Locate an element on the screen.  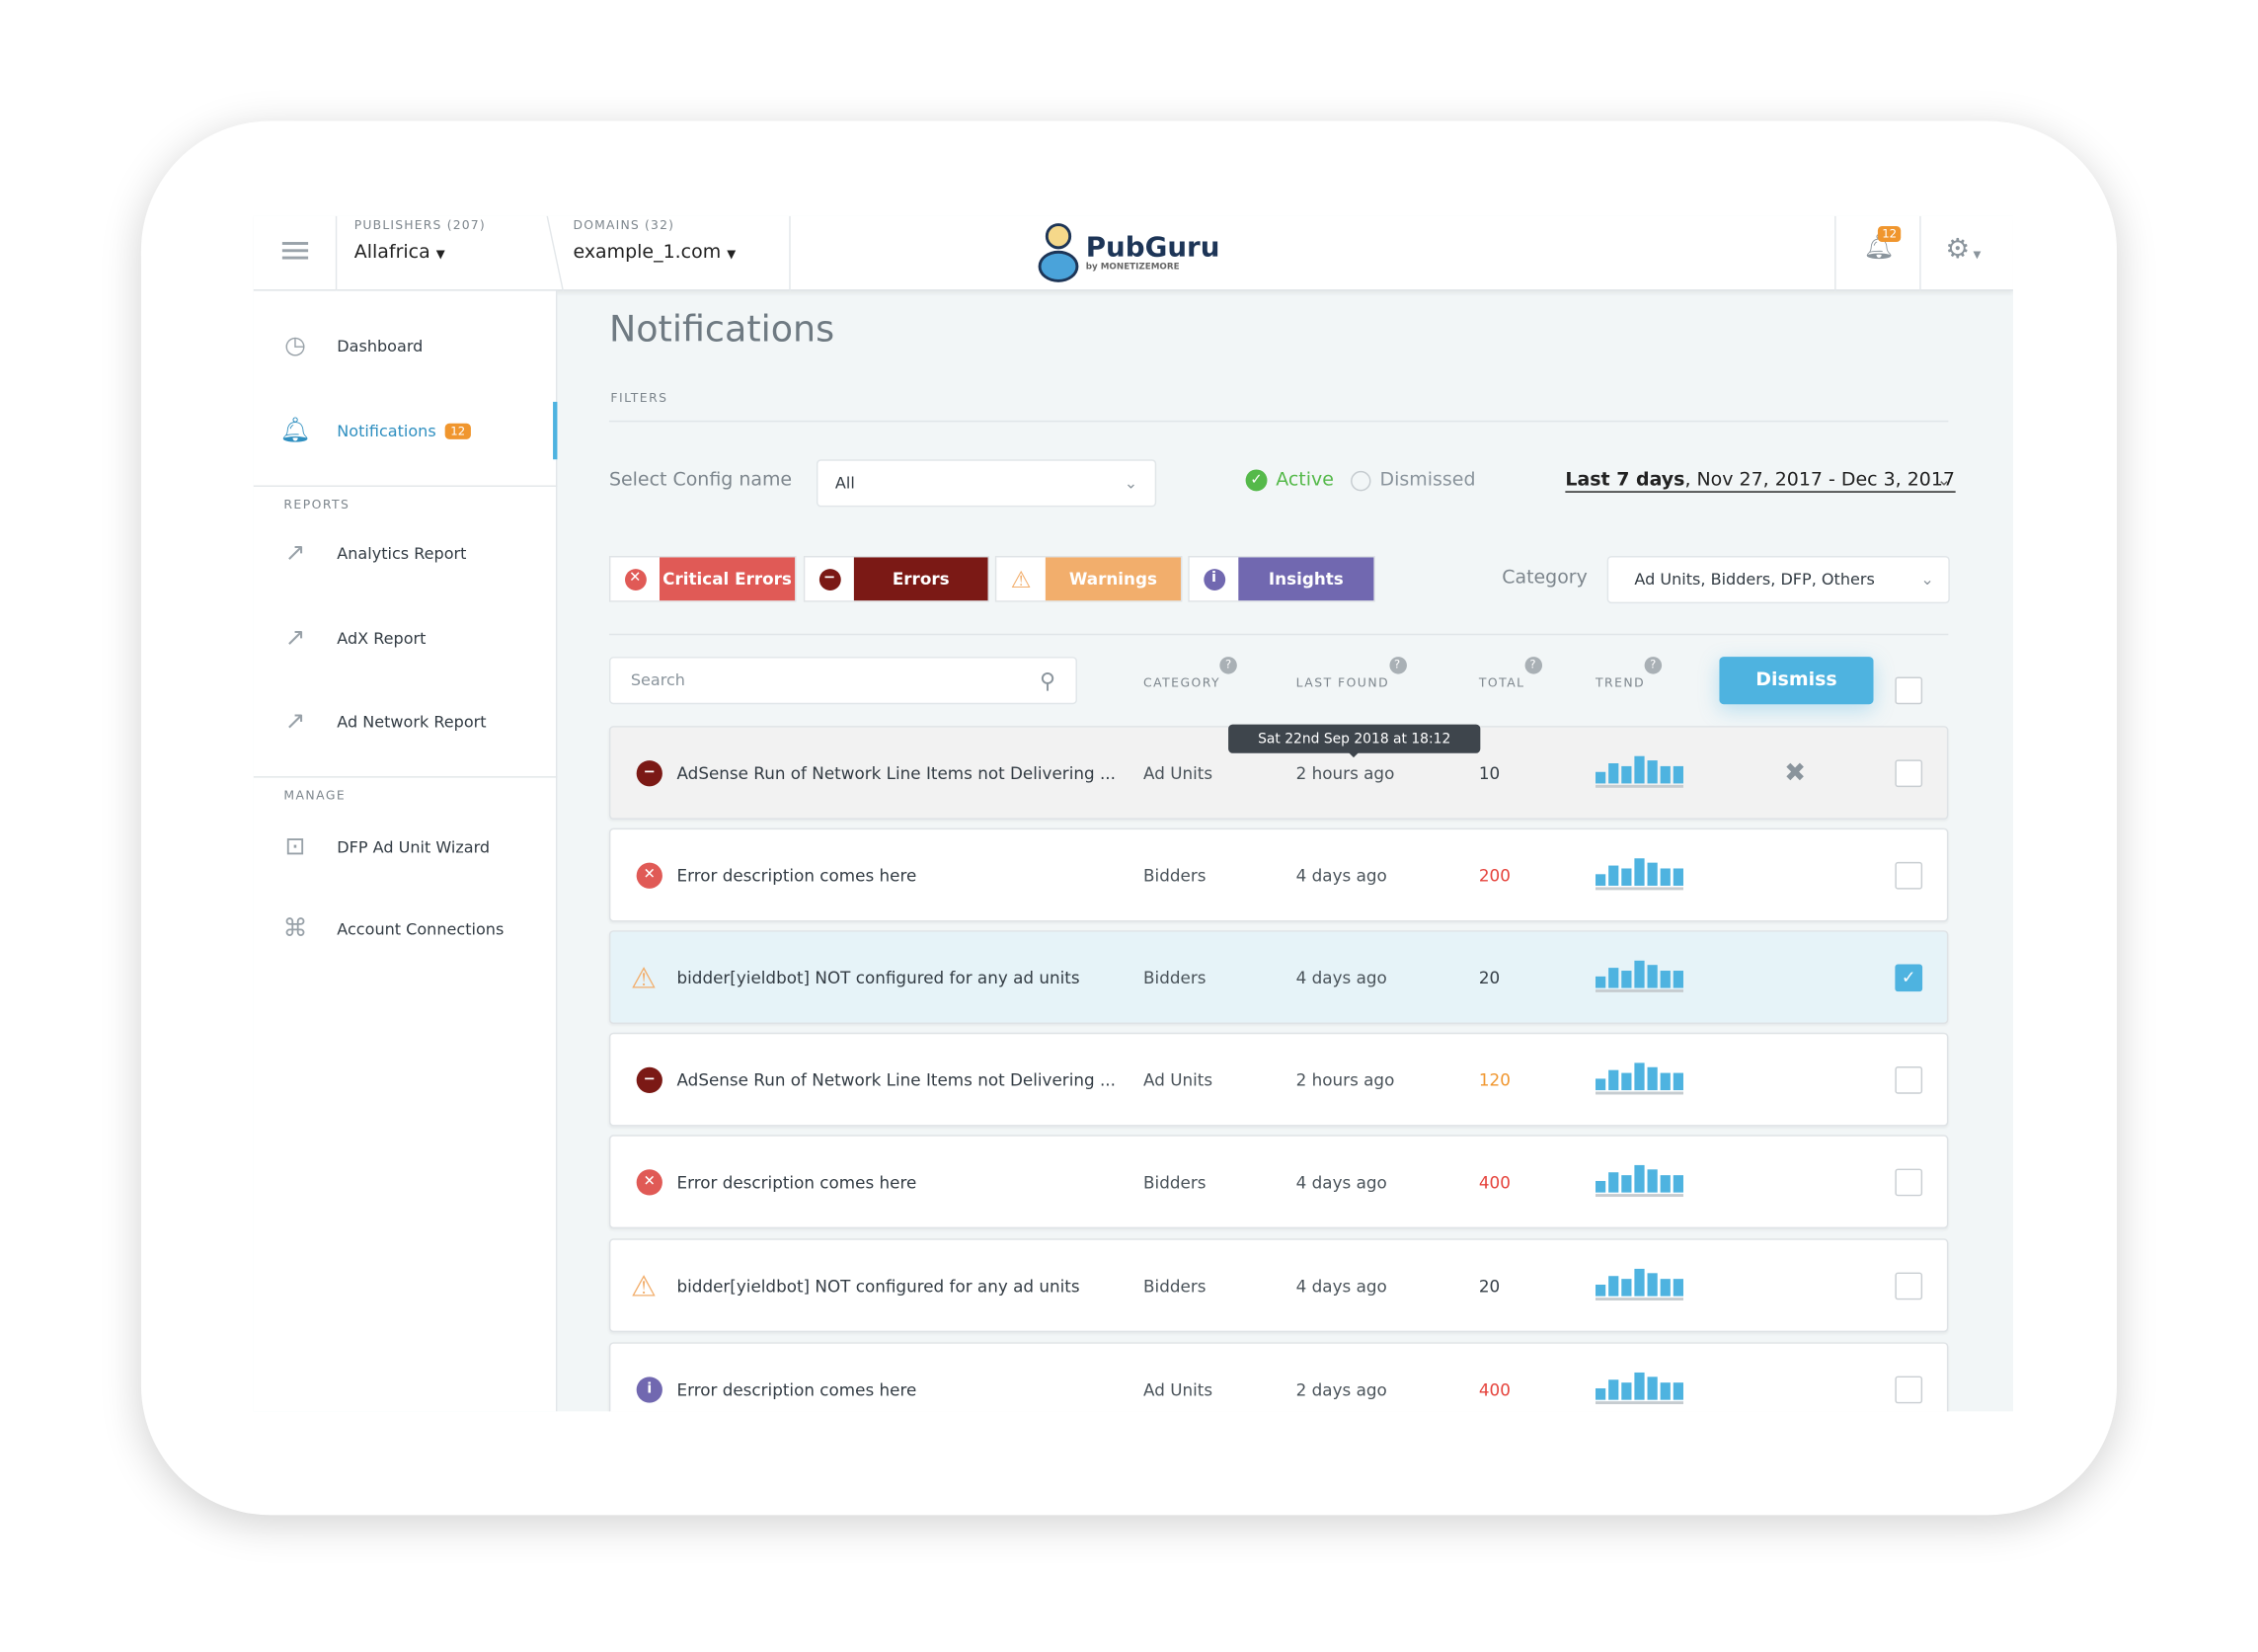
column-header-category: CATEGORY? is located at coordinates (1191, 674).